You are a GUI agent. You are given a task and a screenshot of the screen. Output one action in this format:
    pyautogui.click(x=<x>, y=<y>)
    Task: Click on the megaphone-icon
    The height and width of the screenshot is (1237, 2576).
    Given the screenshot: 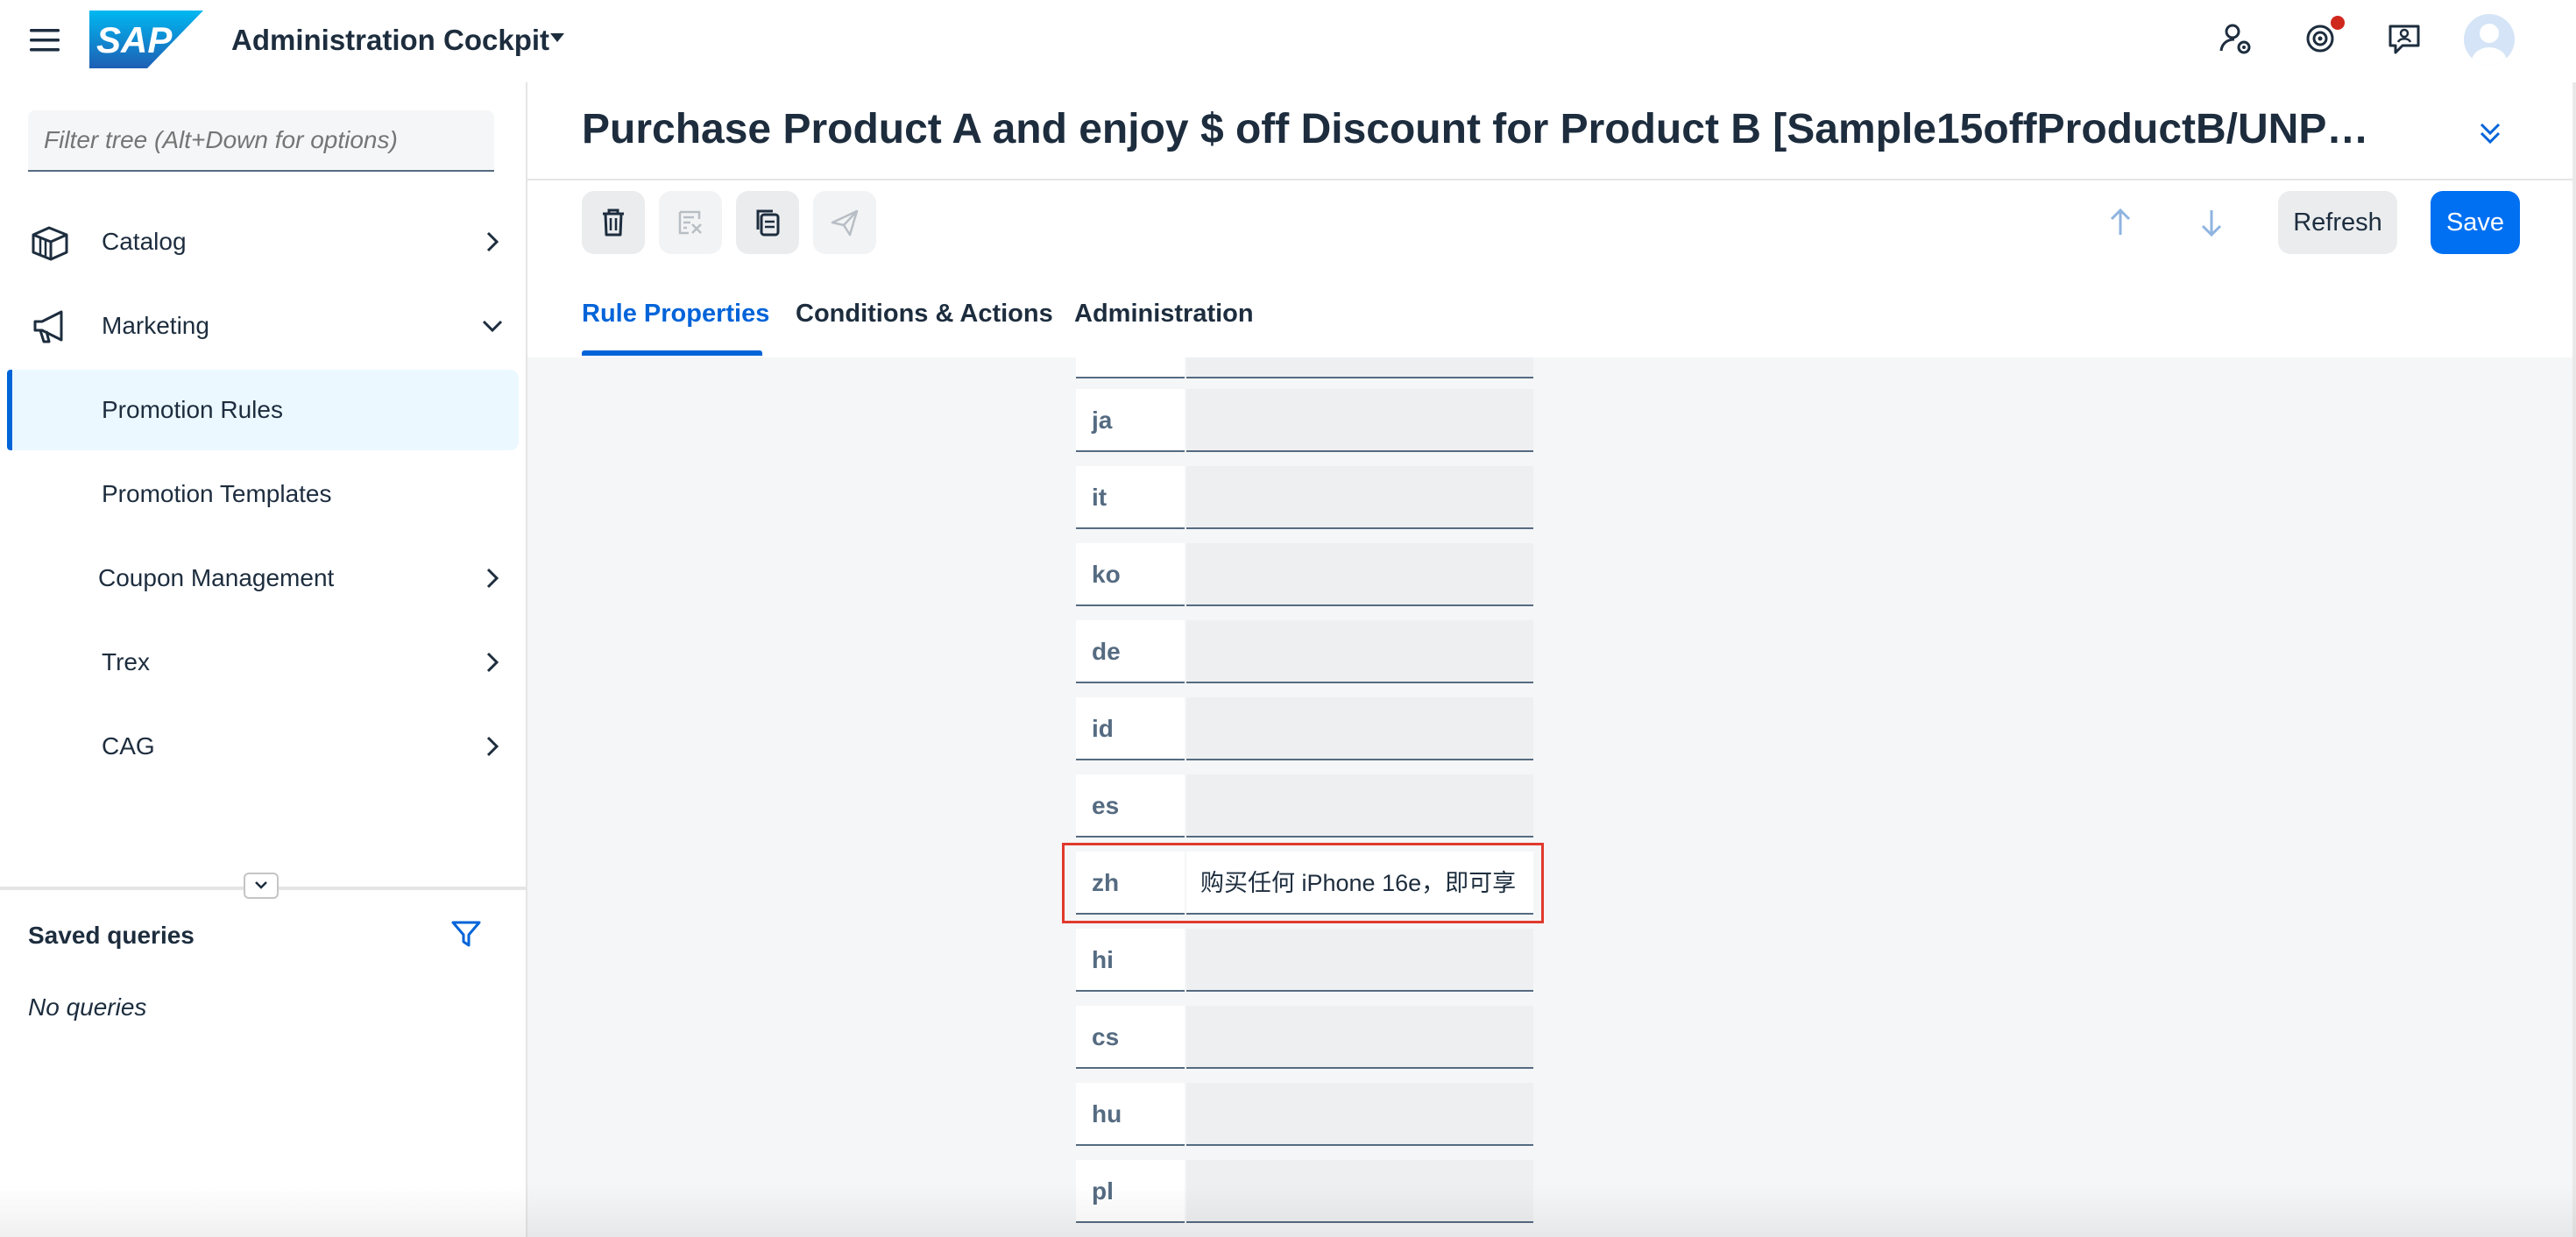 What is the action you would take?
    pyautogui.click(x=48, y=326)
    